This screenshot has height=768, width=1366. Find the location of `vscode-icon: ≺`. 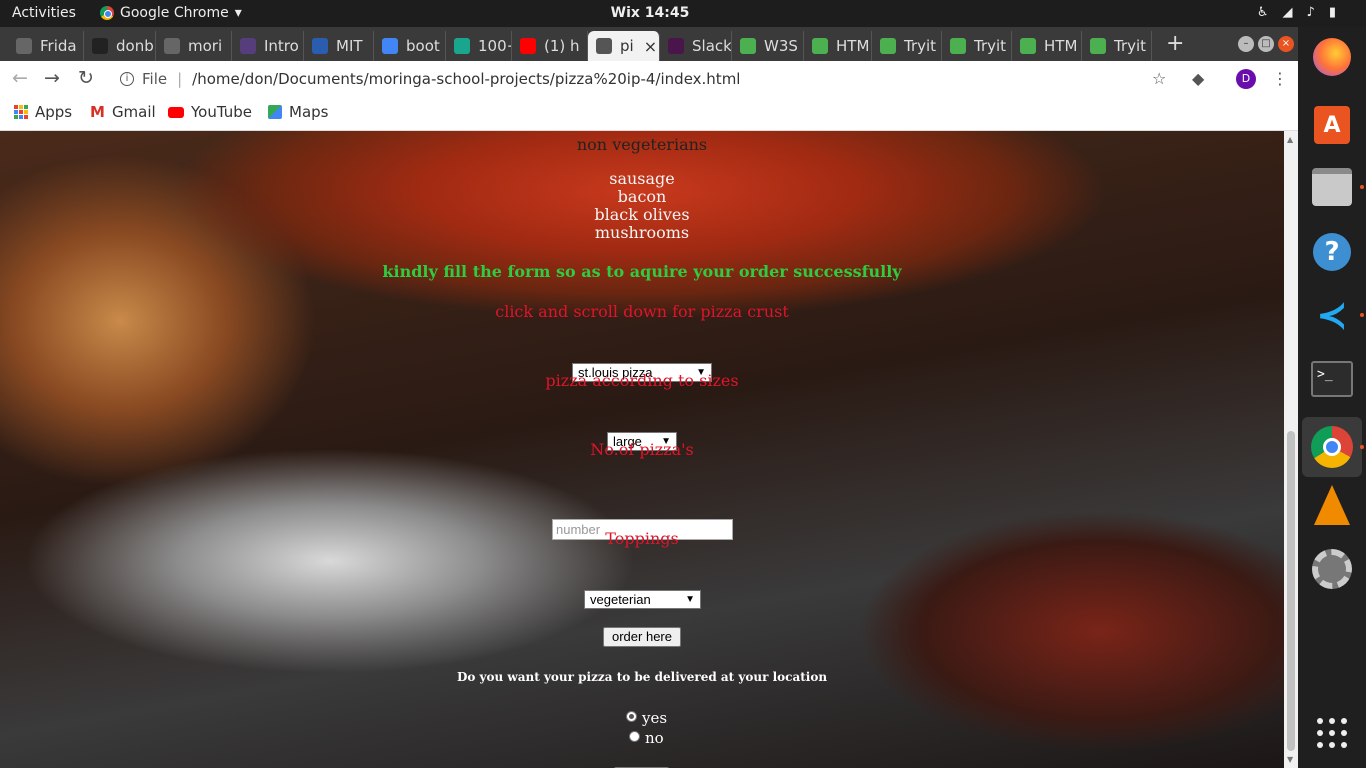

vscode-icon: ≺ is located at coordinates (1332, 315).